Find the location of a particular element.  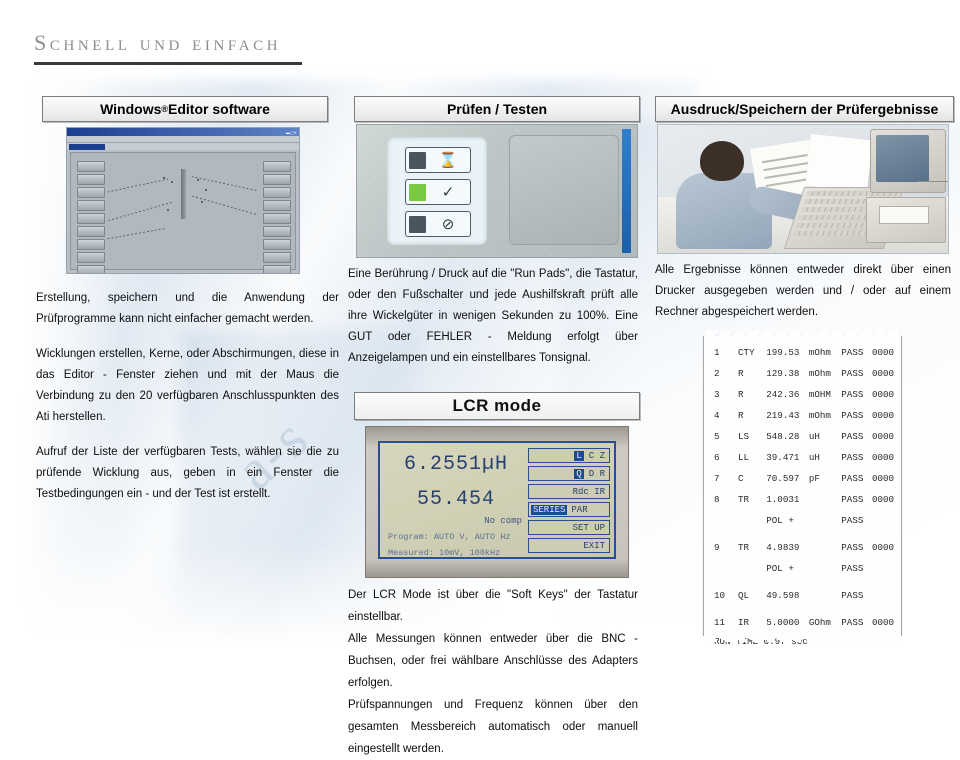

table-row: 9 TR 4.9839 PASS 0000 is located at coordinates (802, 552).